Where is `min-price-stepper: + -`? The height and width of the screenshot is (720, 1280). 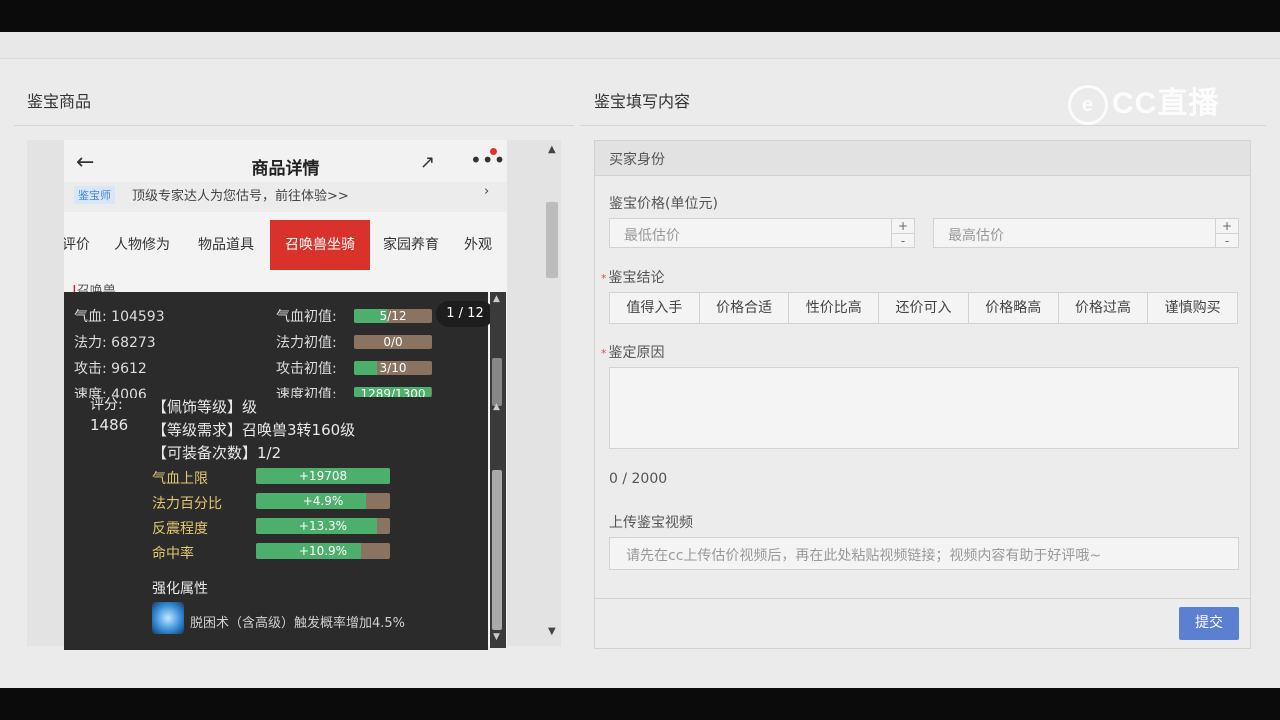
min-price-stepper: + - is located at coordinates (902, 233).